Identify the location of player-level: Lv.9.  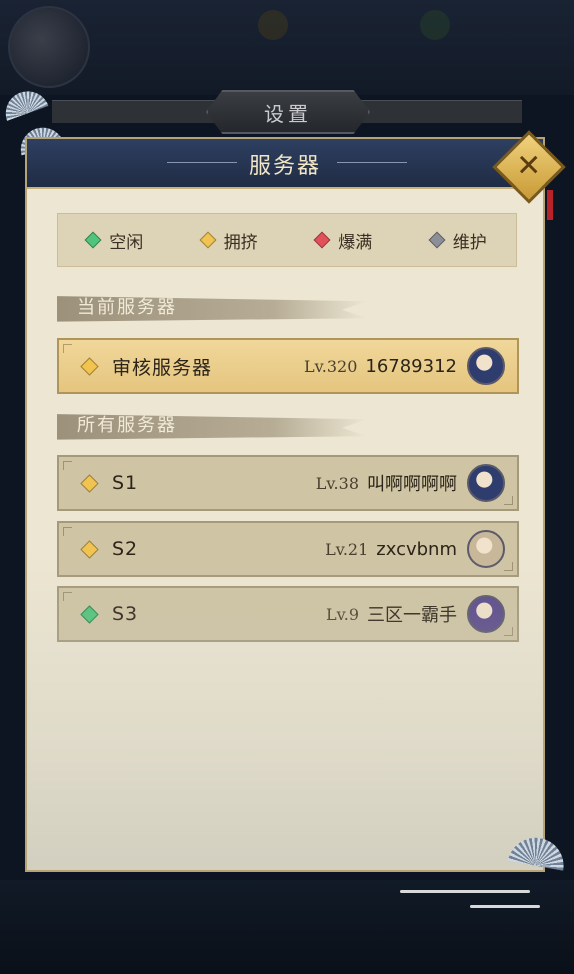
(342, 614).